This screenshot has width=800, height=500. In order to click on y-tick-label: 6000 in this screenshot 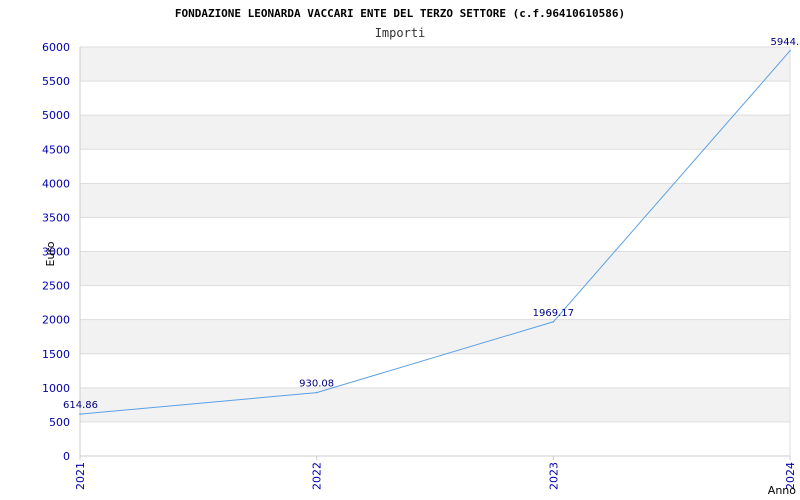, I will do `click(56, 47)`.